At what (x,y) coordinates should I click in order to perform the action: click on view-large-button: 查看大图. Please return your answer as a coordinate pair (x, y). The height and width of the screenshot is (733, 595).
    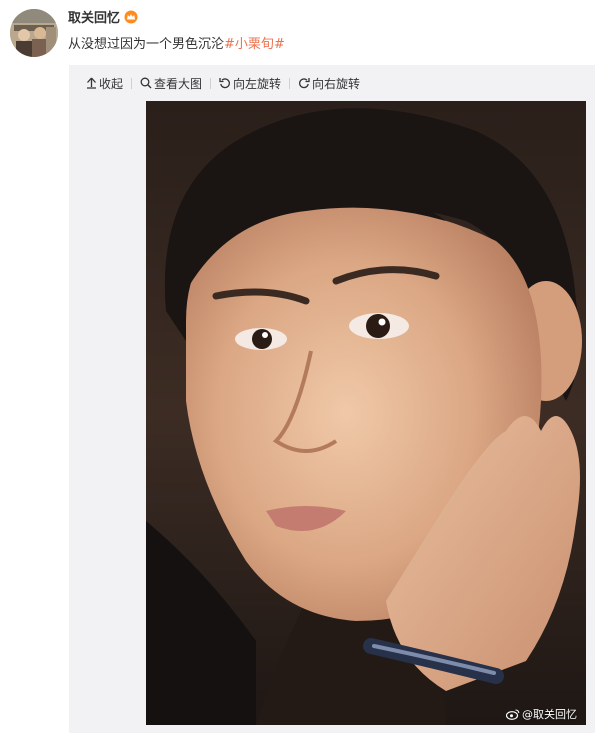
    Looking at the image, I should click on (171, 83).